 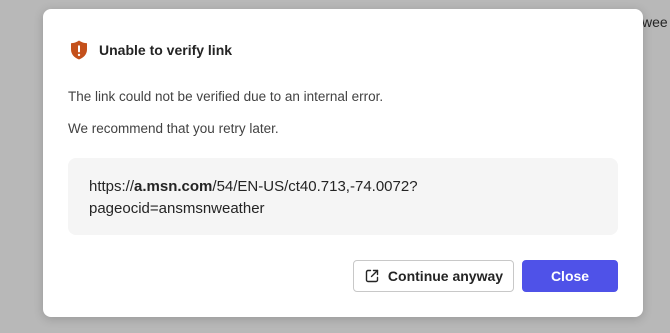 What do you see at coordinates (112, 186) in the screenshot?
I see `url-prefix: https://` at bounding box center [112, 186].